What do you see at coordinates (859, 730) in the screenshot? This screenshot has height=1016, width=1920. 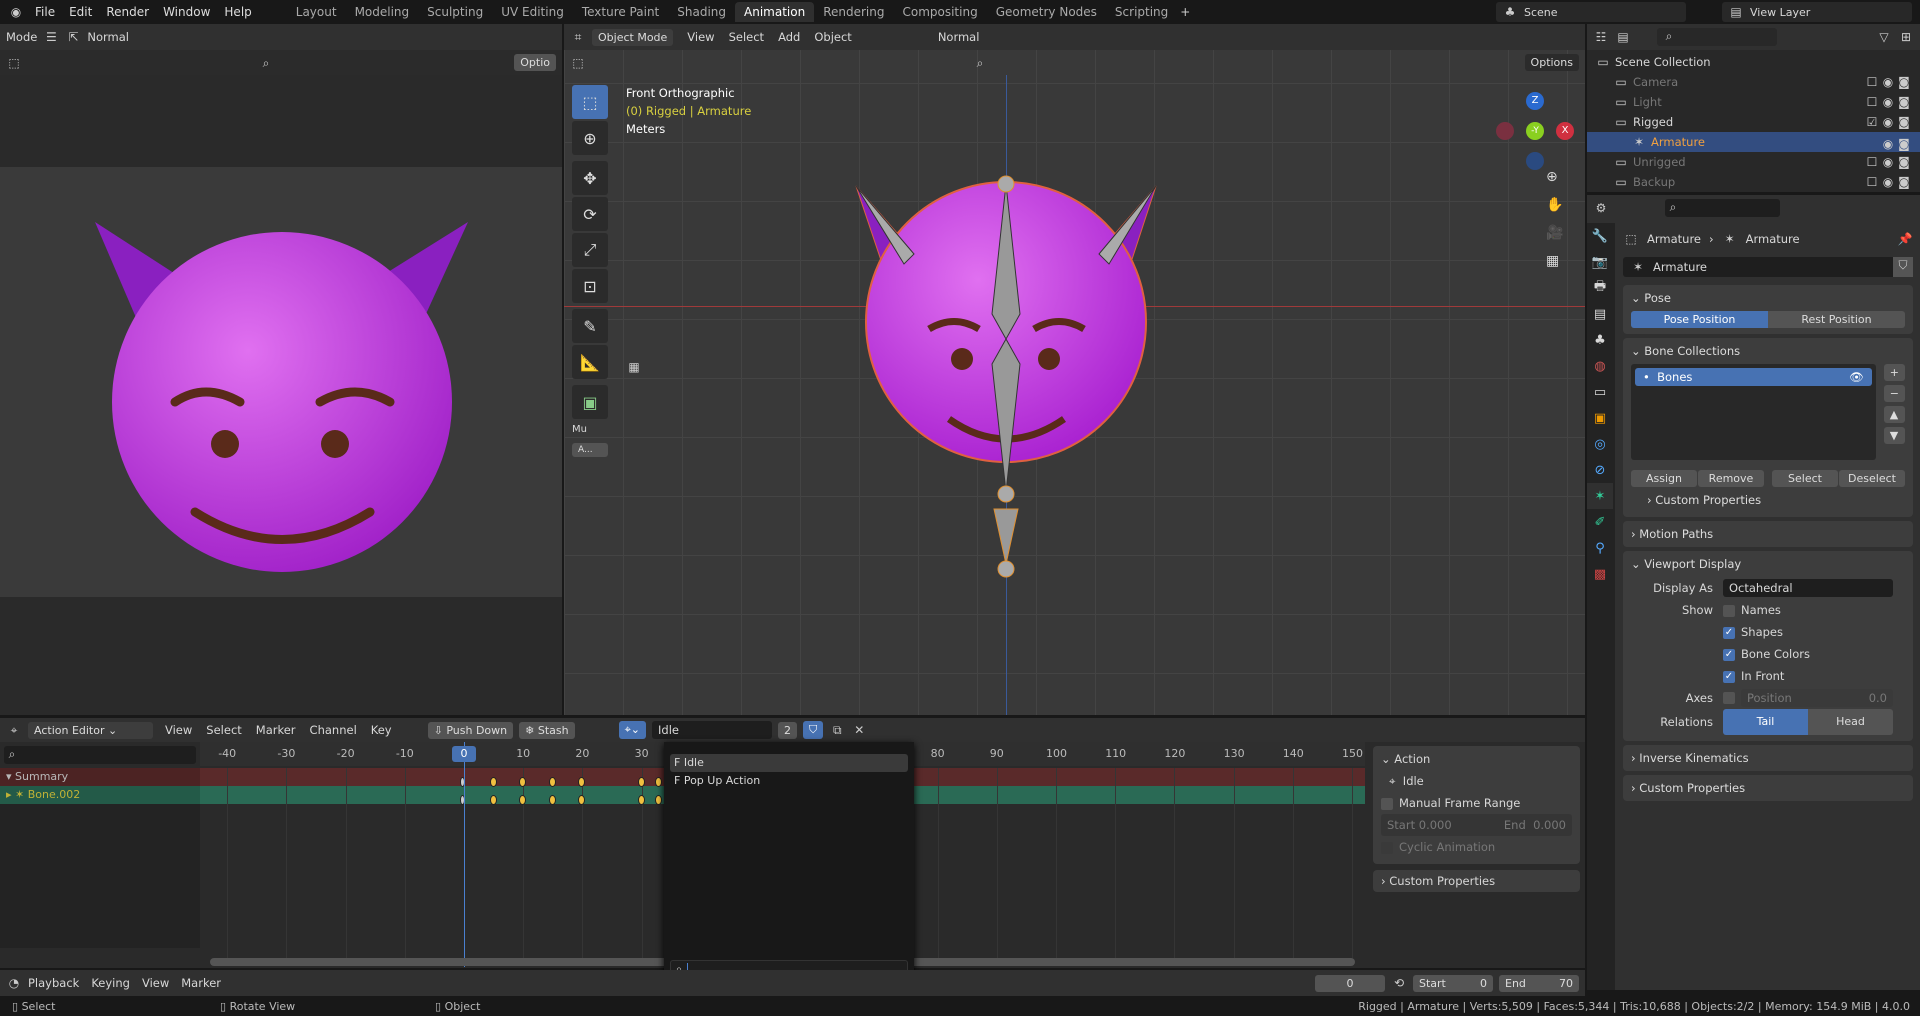 I see `unlink-action-icon: ✕` at bounding box center [859, 730].